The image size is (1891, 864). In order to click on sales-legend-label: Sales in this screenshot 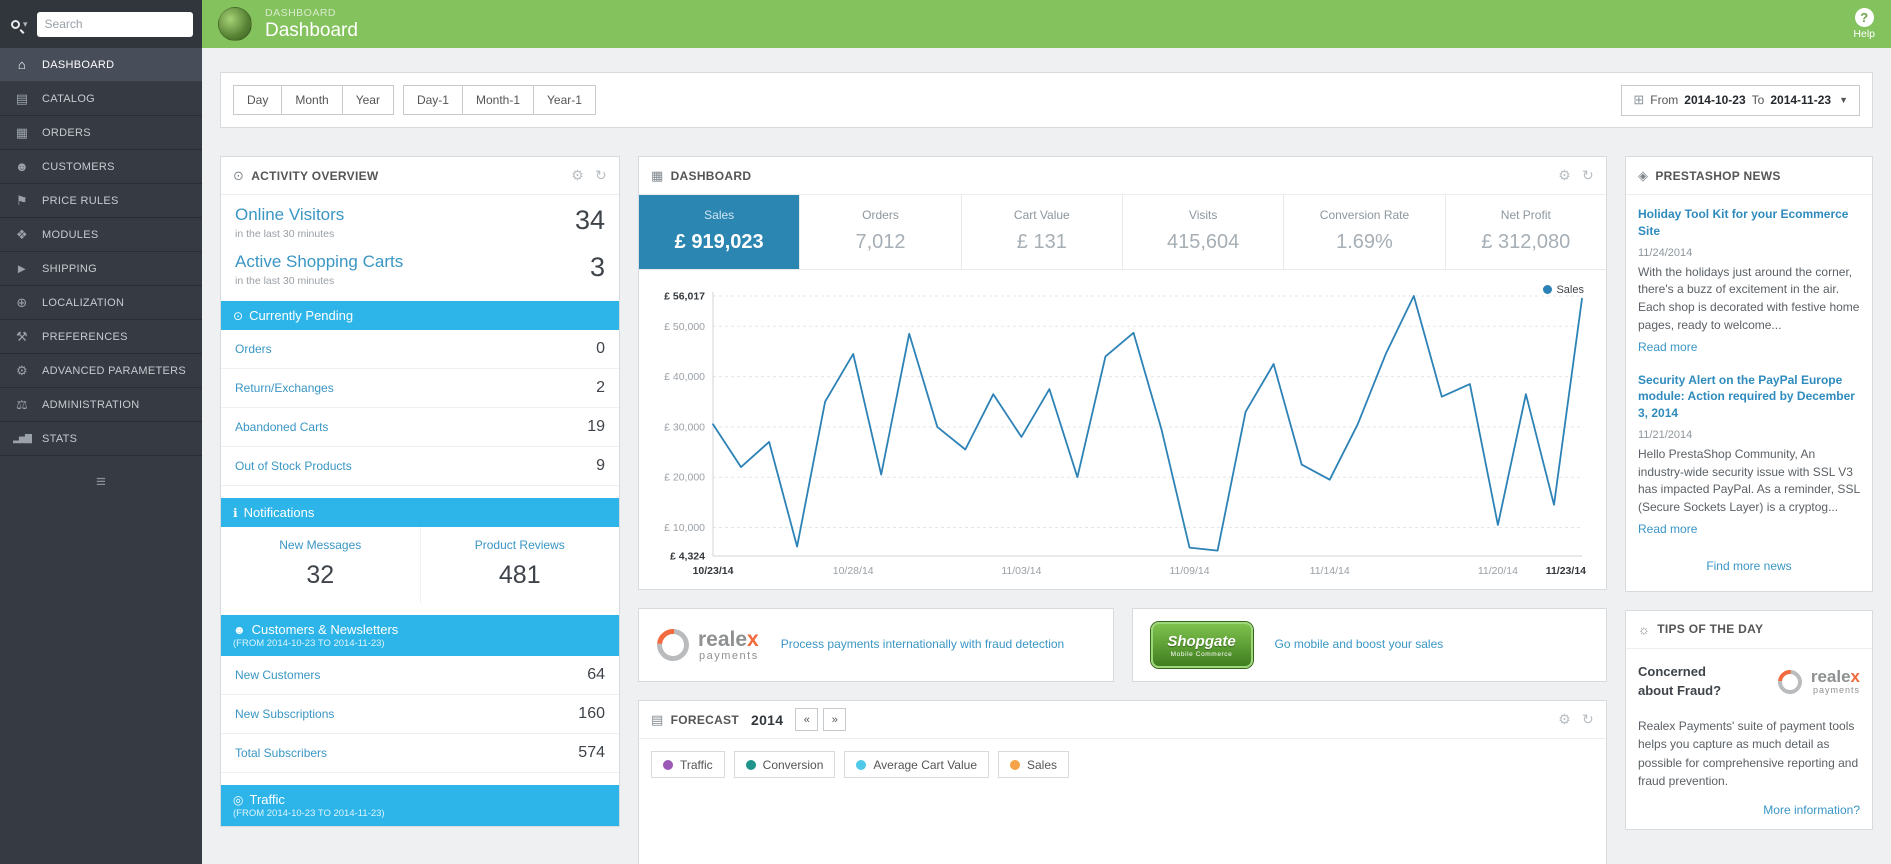, I will do `click(1570, 290)`.